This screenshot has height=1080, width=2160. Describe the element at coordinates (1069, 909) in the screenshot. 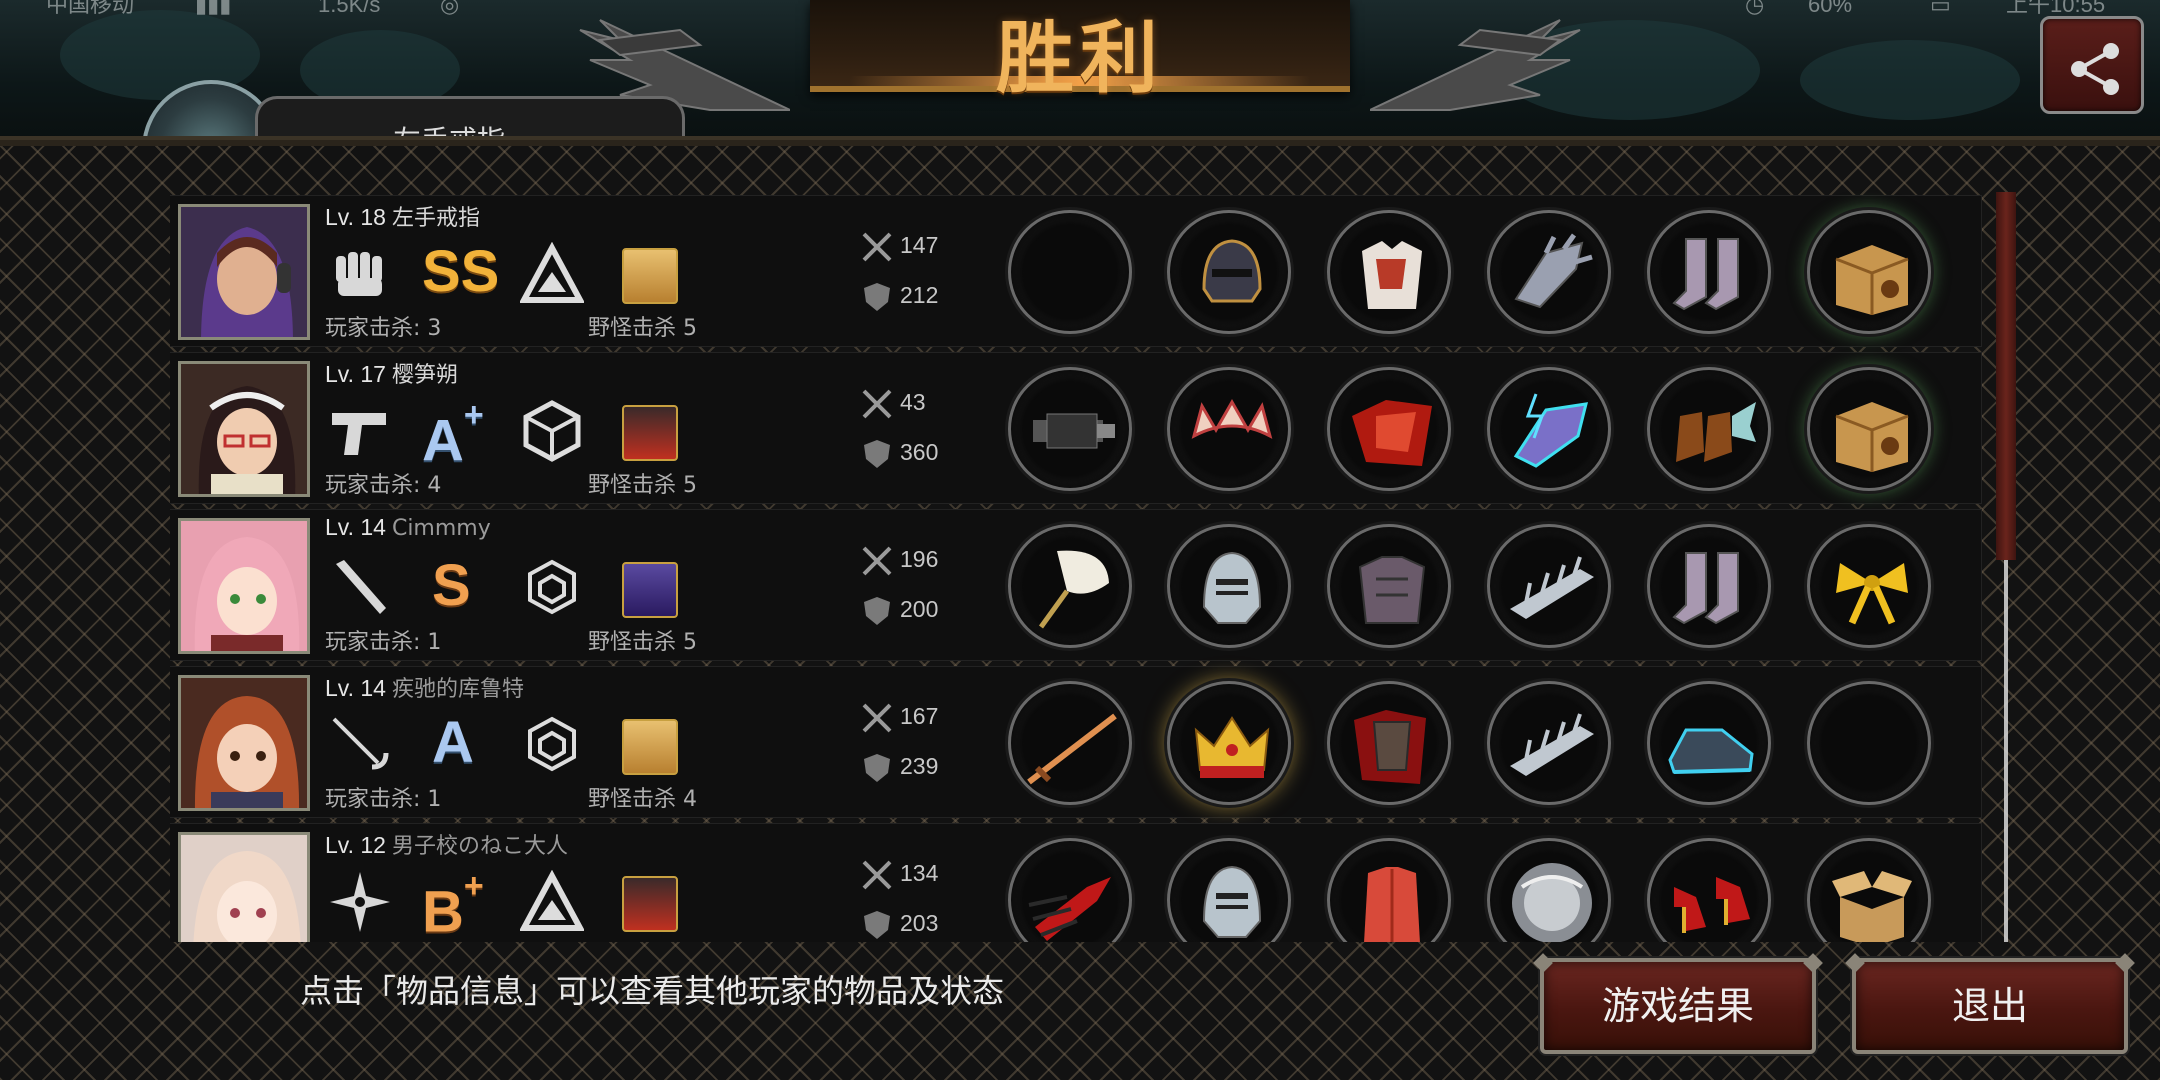

I see `claw-icon` at that location.